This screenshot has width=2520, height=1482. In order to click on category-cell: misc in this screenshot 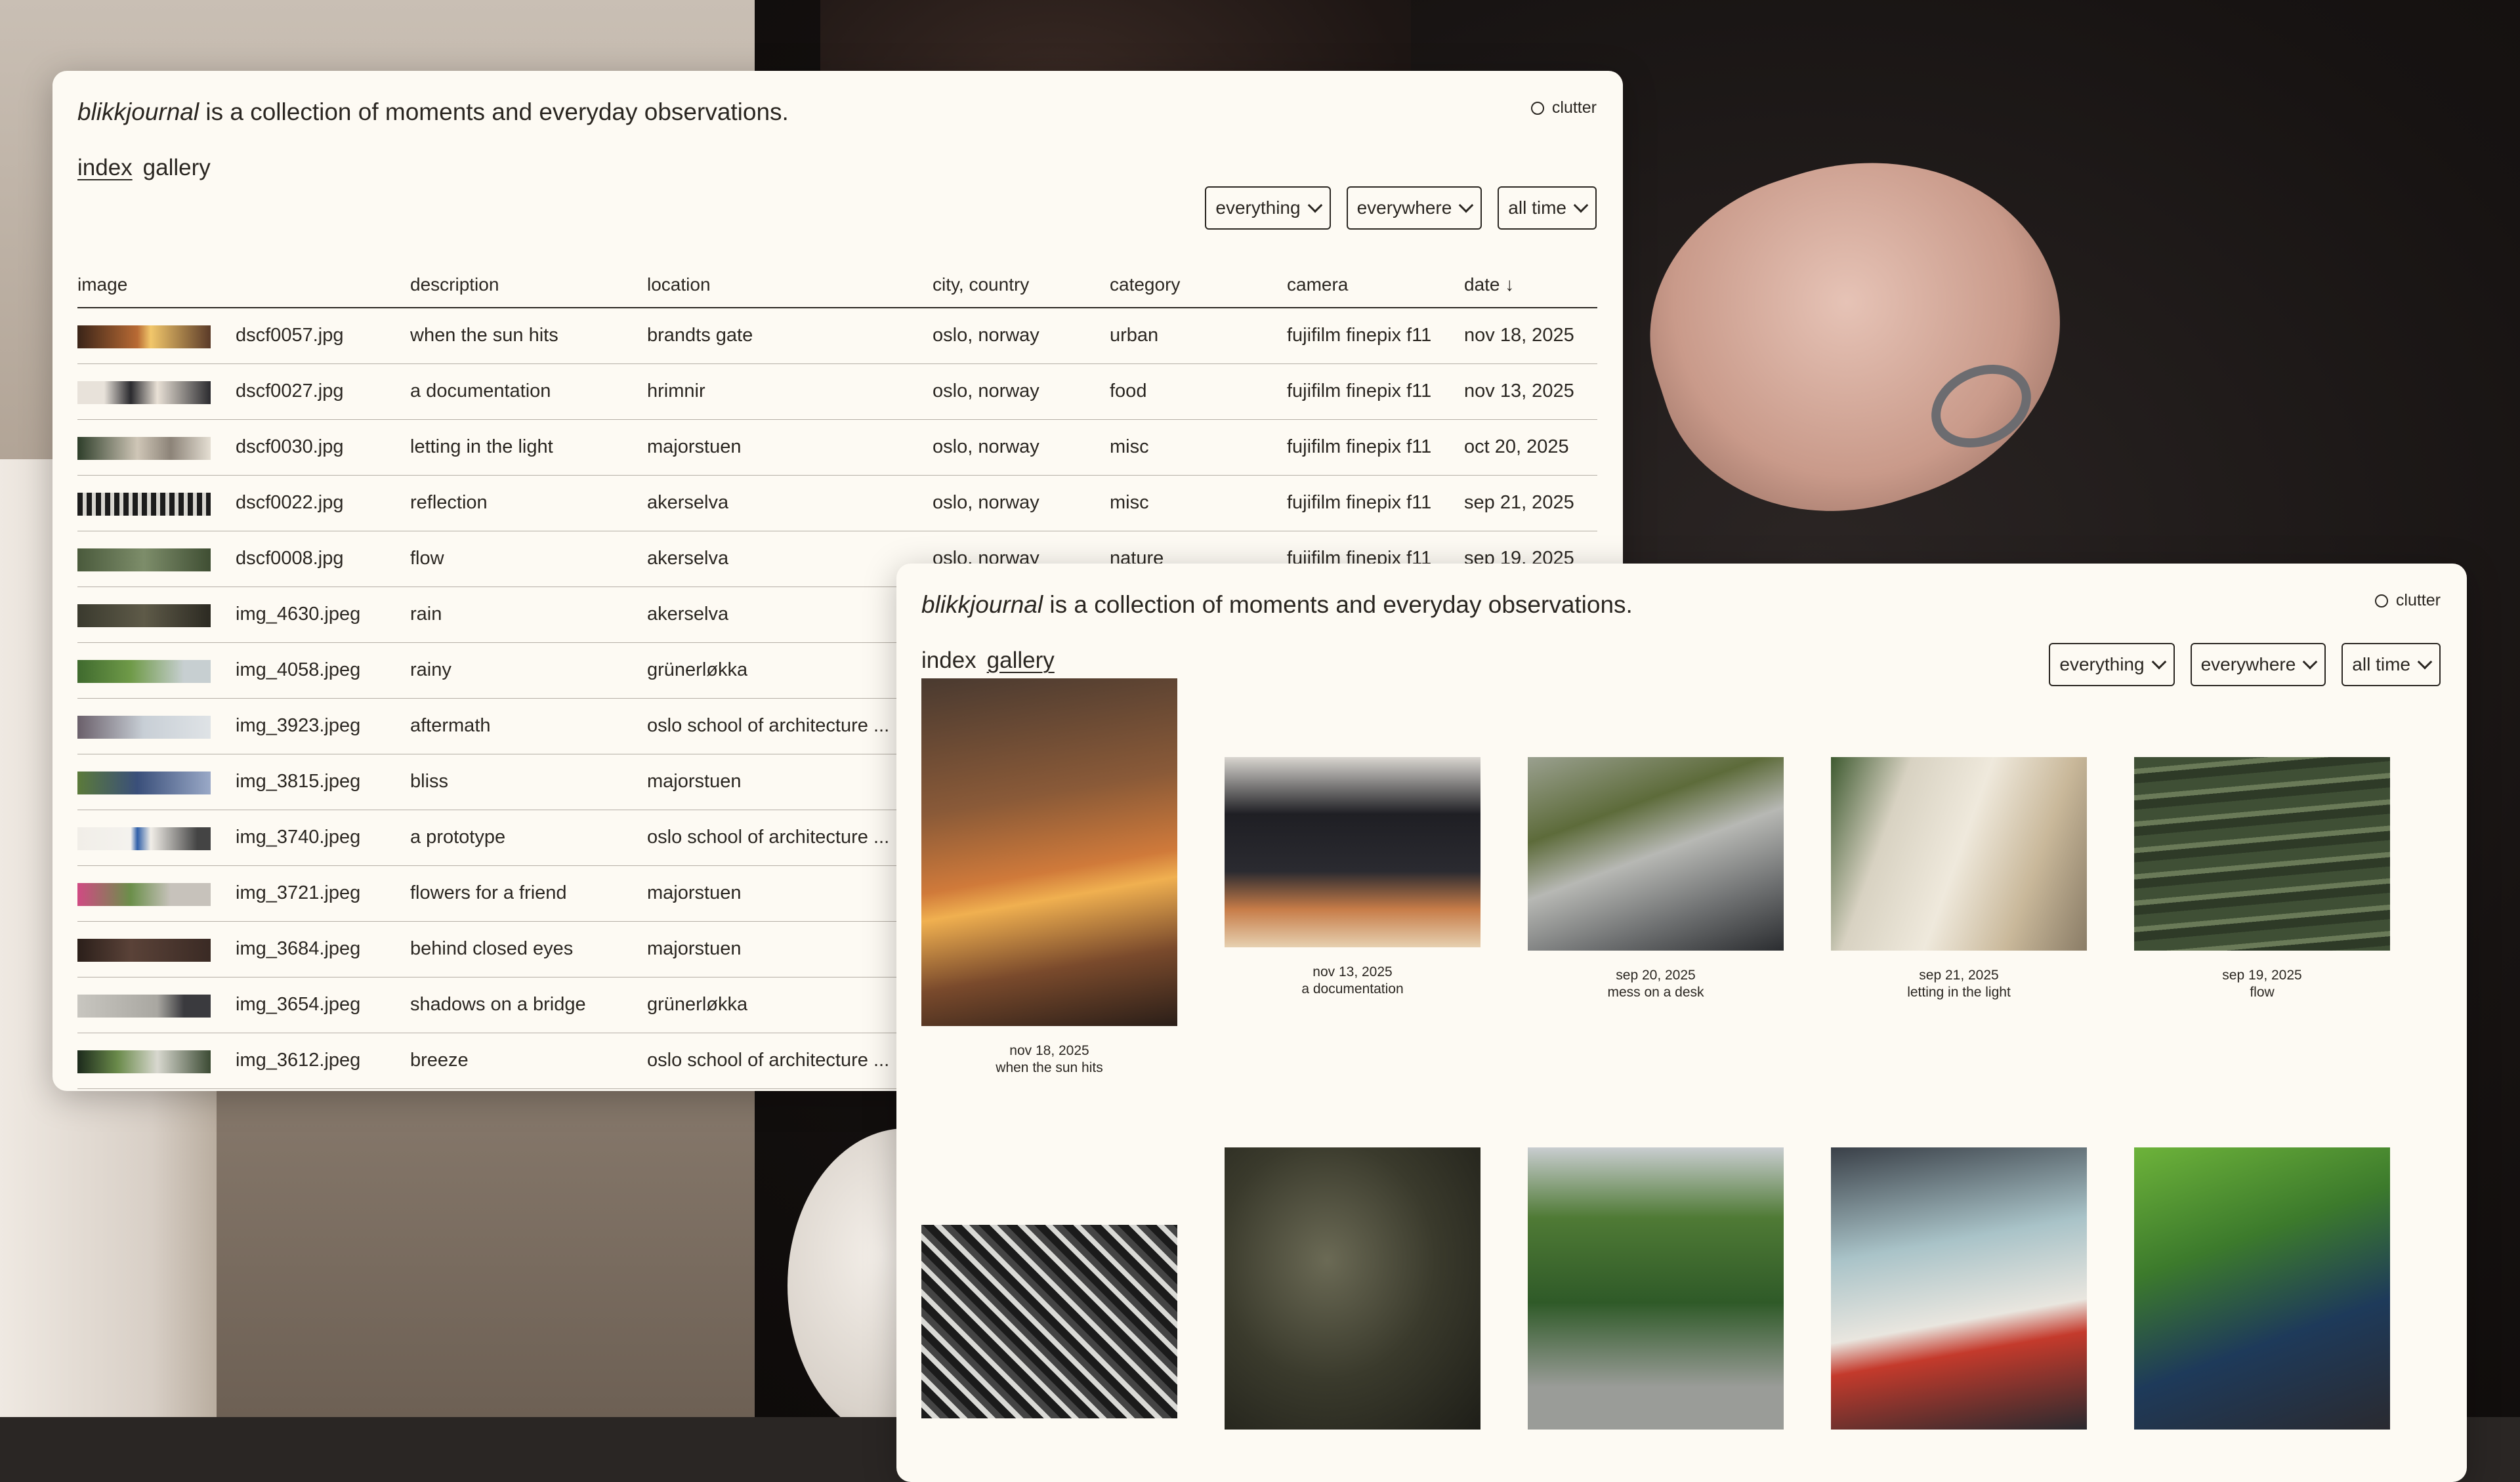, I will do `click(1129, 446)`.